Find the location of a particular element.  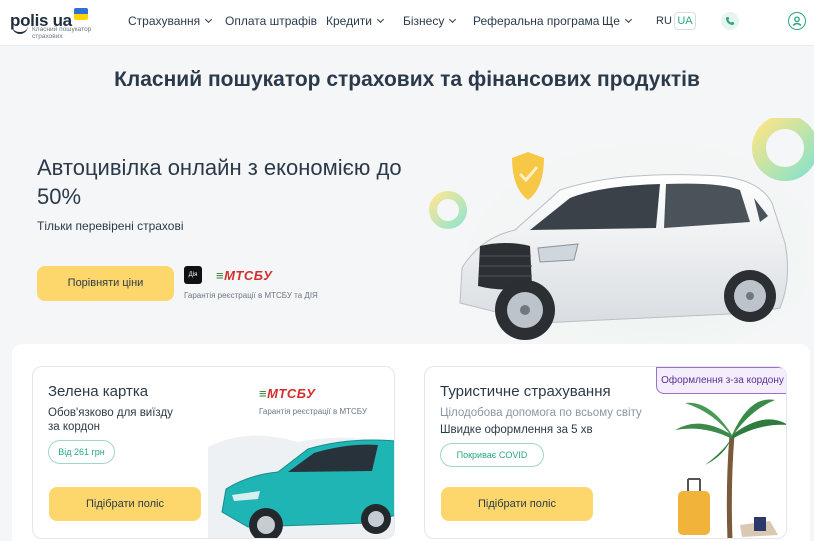

palm-suitcase-illustration is located at coordinates (730, 468).